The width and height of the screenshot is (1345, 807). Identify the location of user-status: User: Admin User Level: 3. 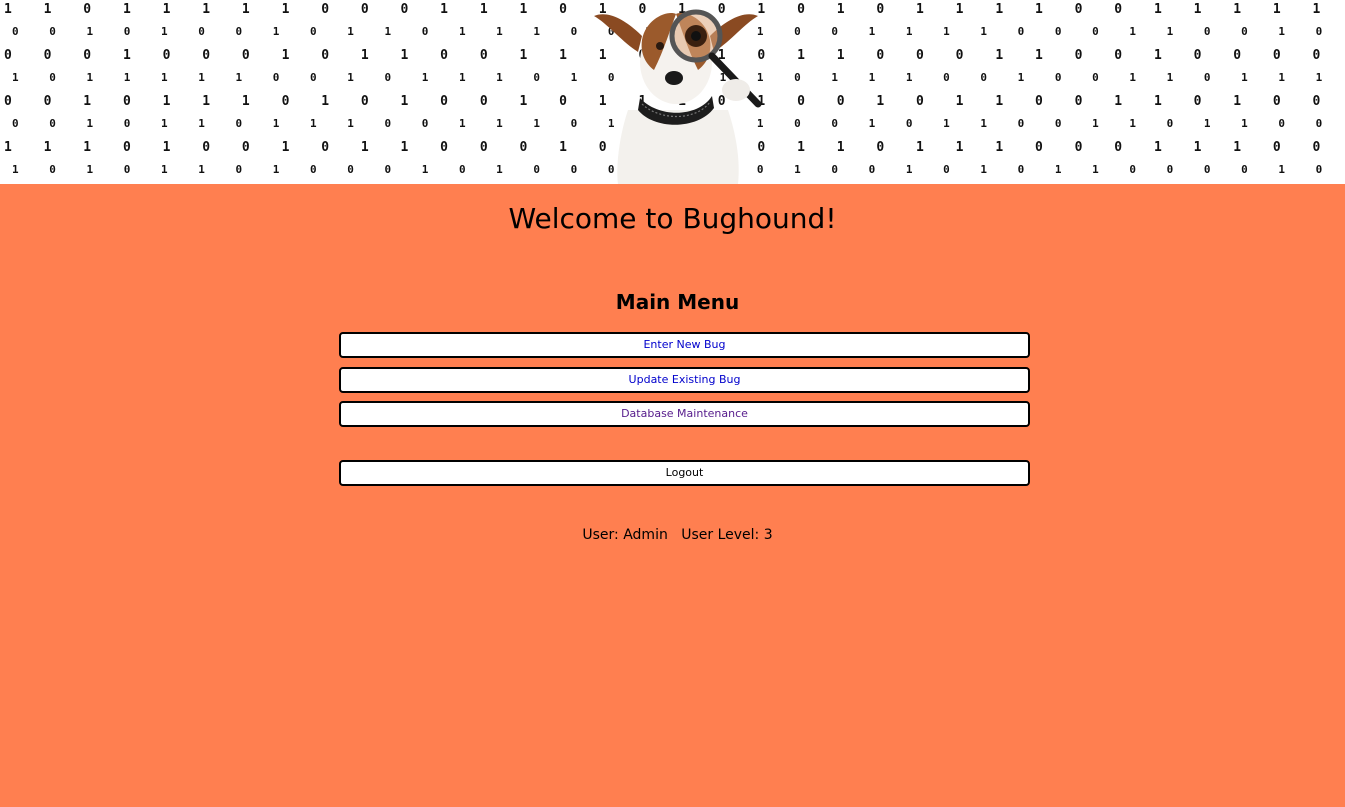
(672, 535).